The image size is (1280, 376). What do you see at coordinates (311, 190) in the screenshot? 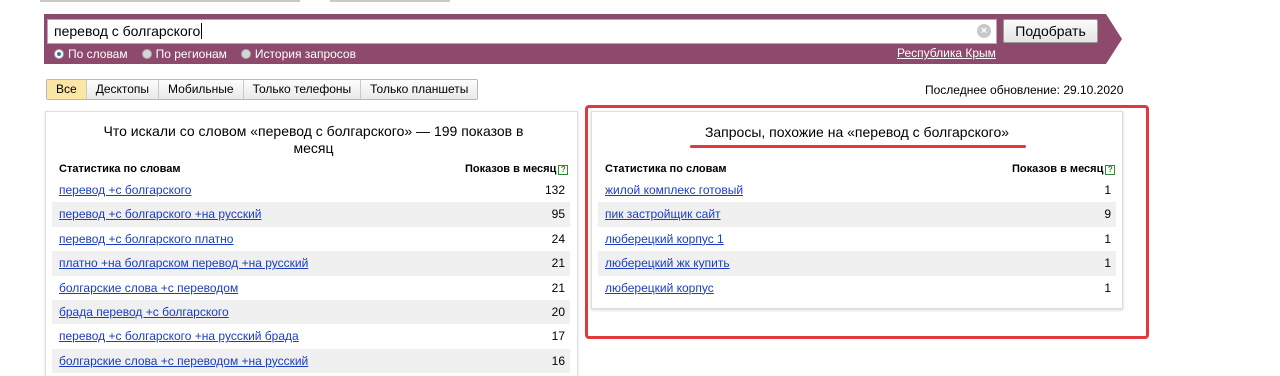
I see `table-row: перевод +с болгарского 132` at bounding box center [311, 190].